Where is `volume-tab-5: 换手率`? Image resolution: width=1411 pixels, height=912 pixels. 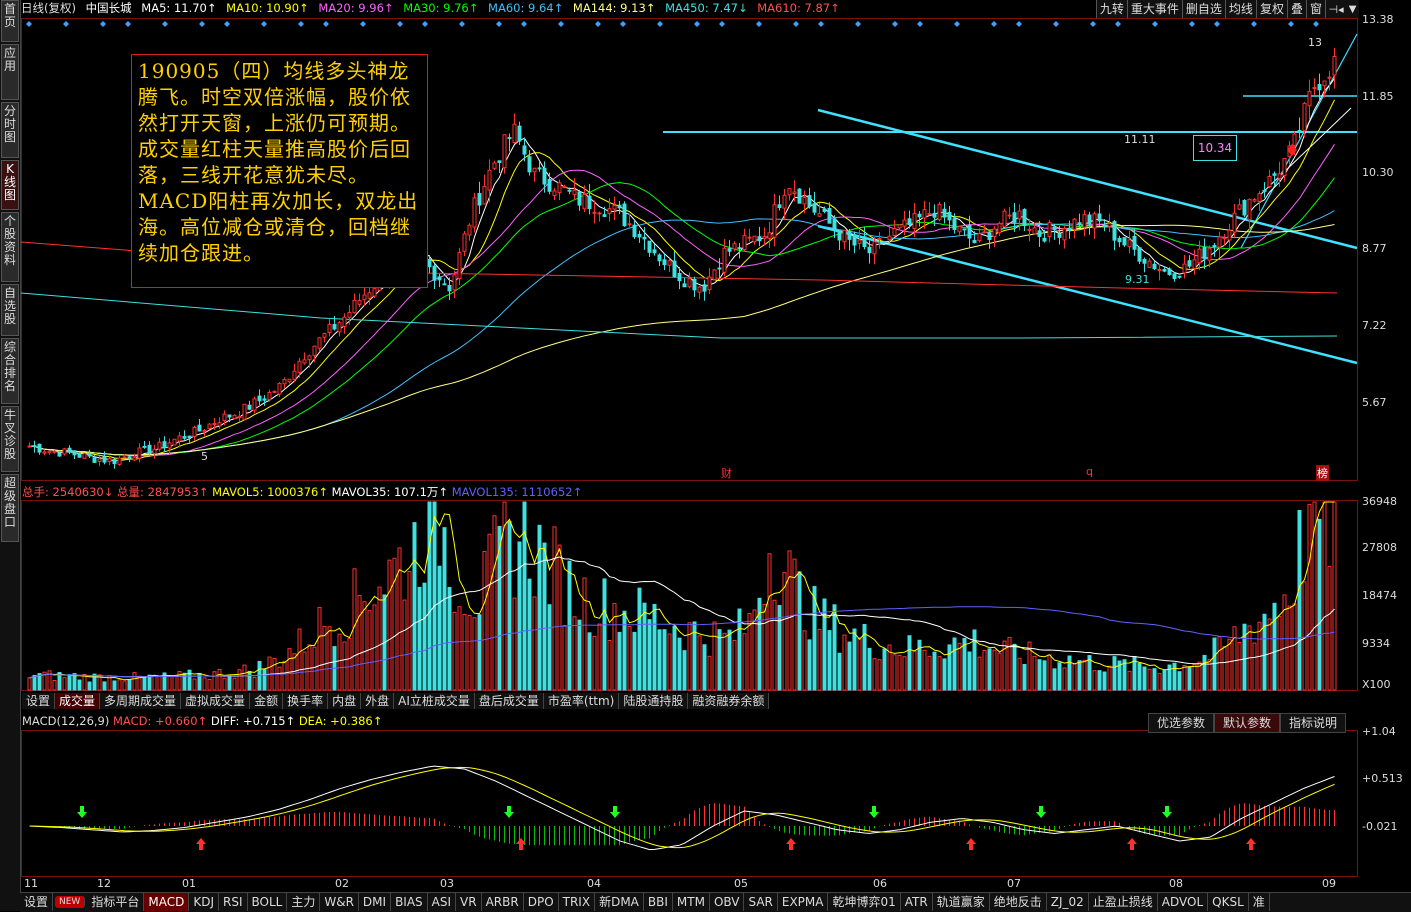
volume-tab-5: 换手率 is located at coordinates (306, 701).